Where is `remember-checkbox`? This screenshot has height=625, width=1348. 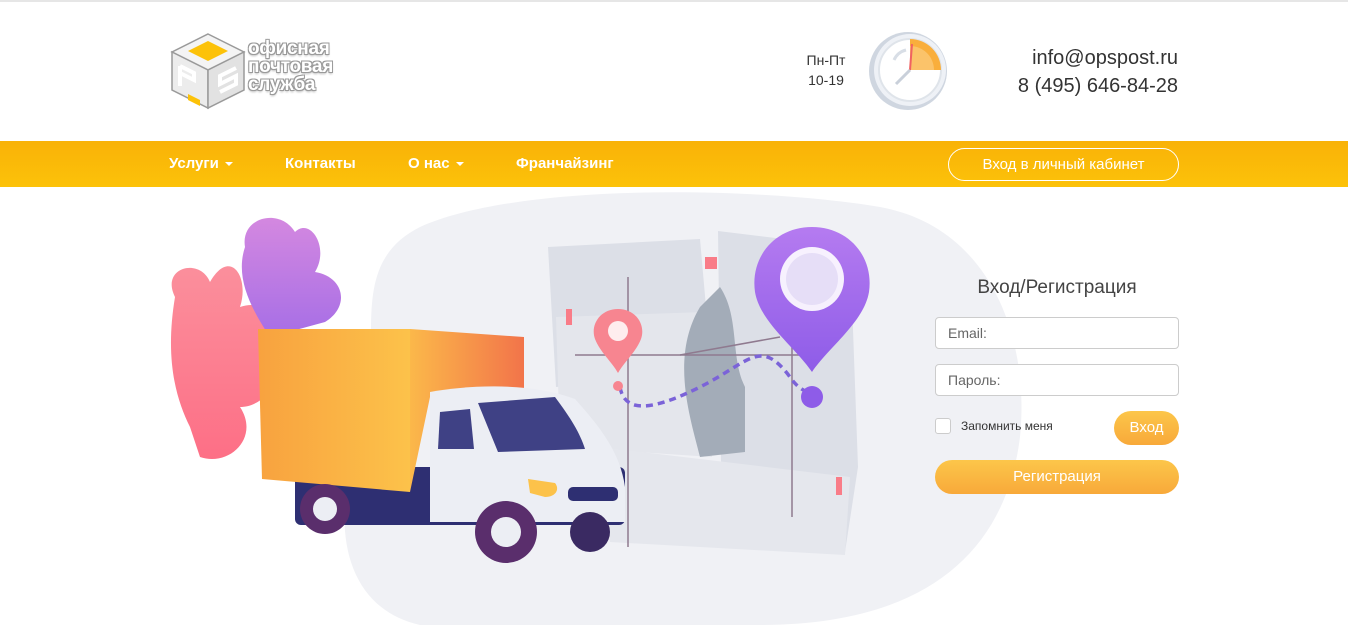 remember-checkbox is located at coordinates (943, 426).